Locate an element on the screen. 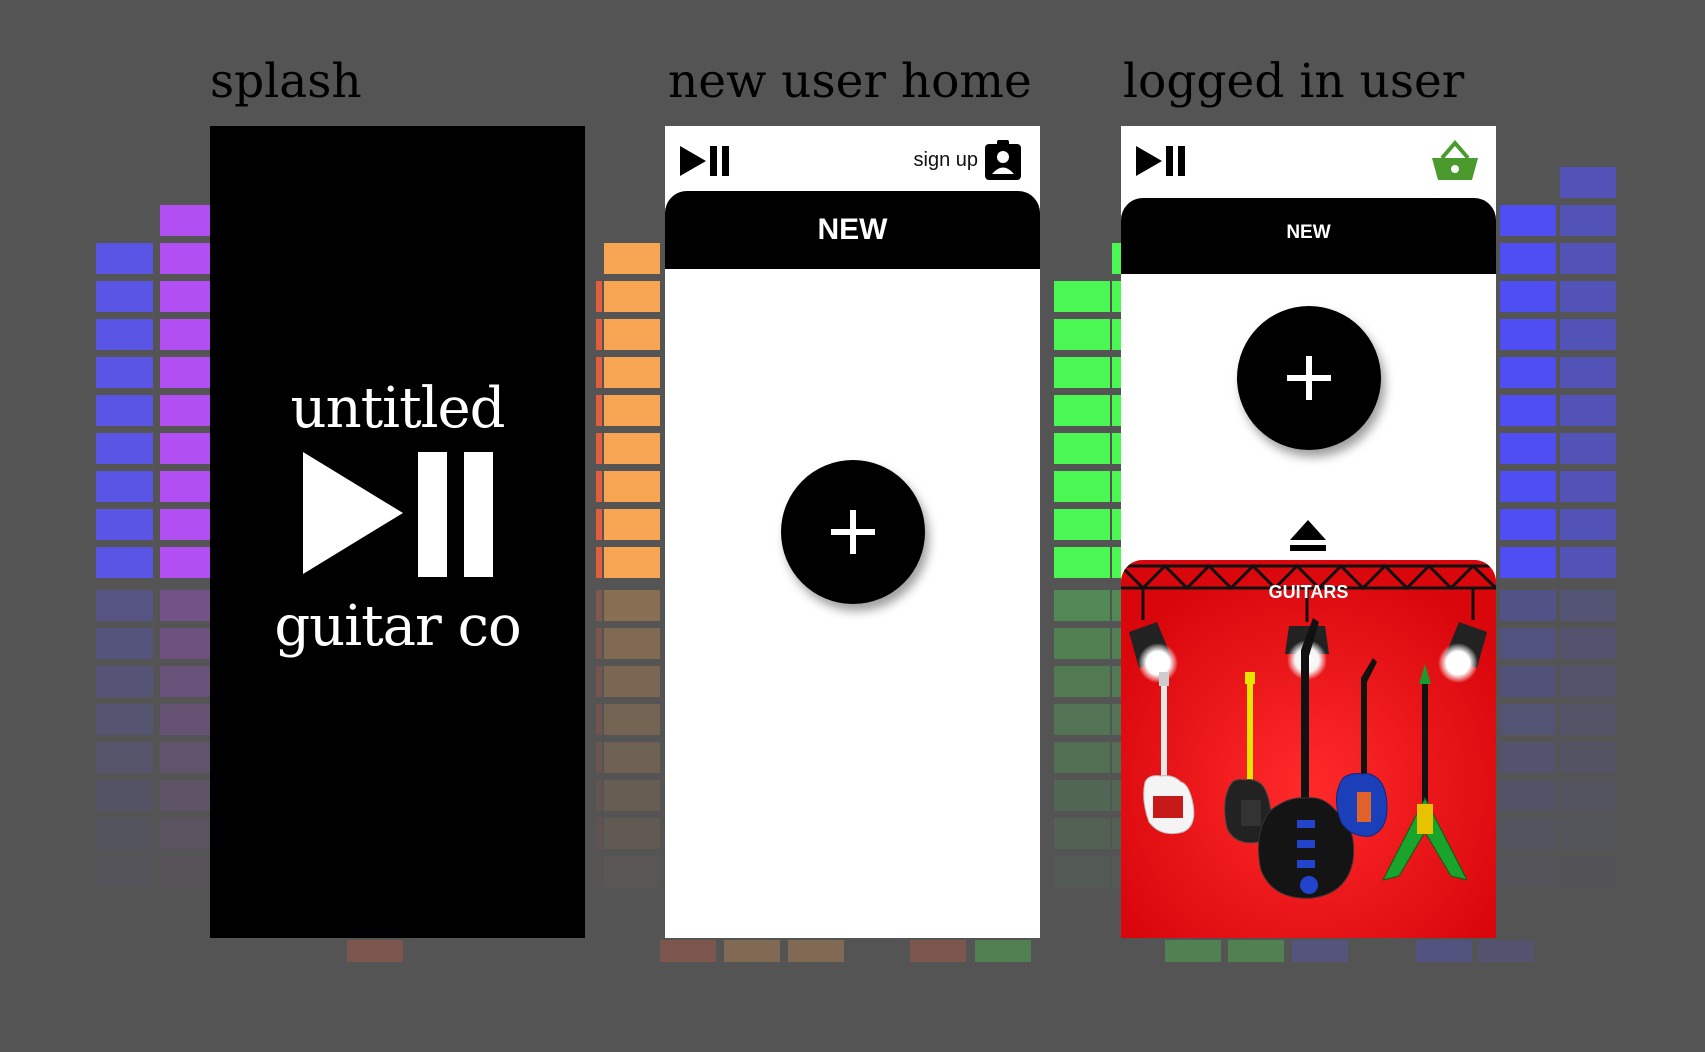  user-badge-icon is located at coordinates (1003, 160).